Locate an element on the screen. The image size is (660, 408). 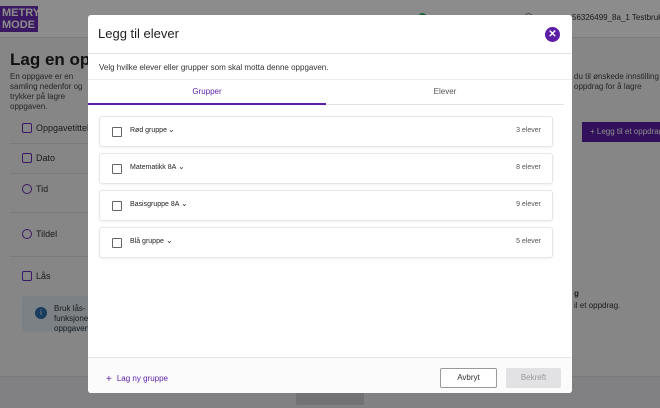
confirm-button: Bekreft is located at coordinates (533, 378).